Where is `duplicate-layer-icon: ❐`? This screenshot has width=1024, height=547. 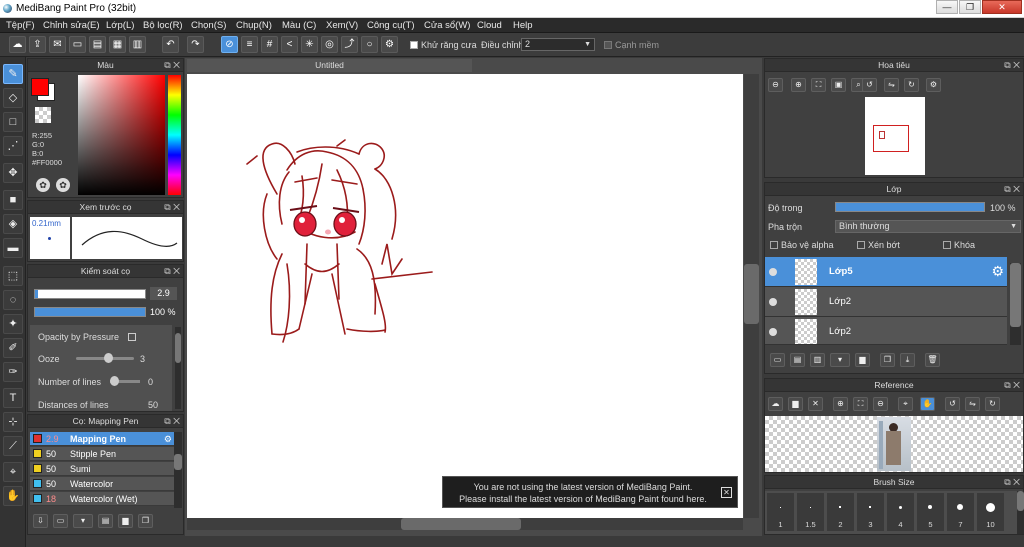 duplicate-layer-icon: ❐ is located at coordinates (887, 360).